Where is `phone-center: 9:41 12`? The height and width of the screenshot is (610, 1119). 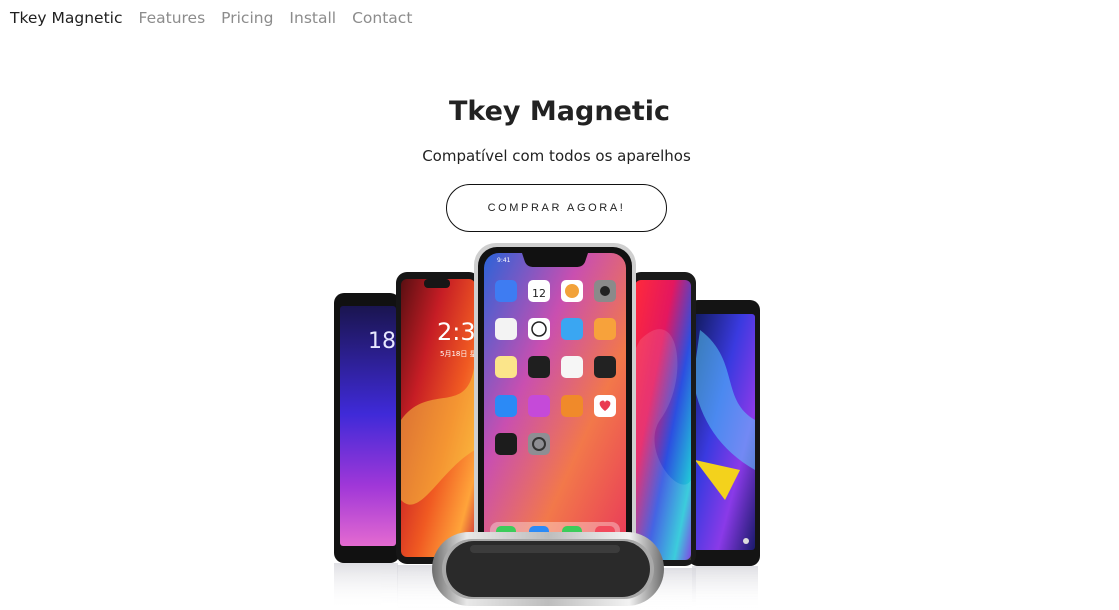 phone-center: 9:41 12 is located at coordinates (555, 408).